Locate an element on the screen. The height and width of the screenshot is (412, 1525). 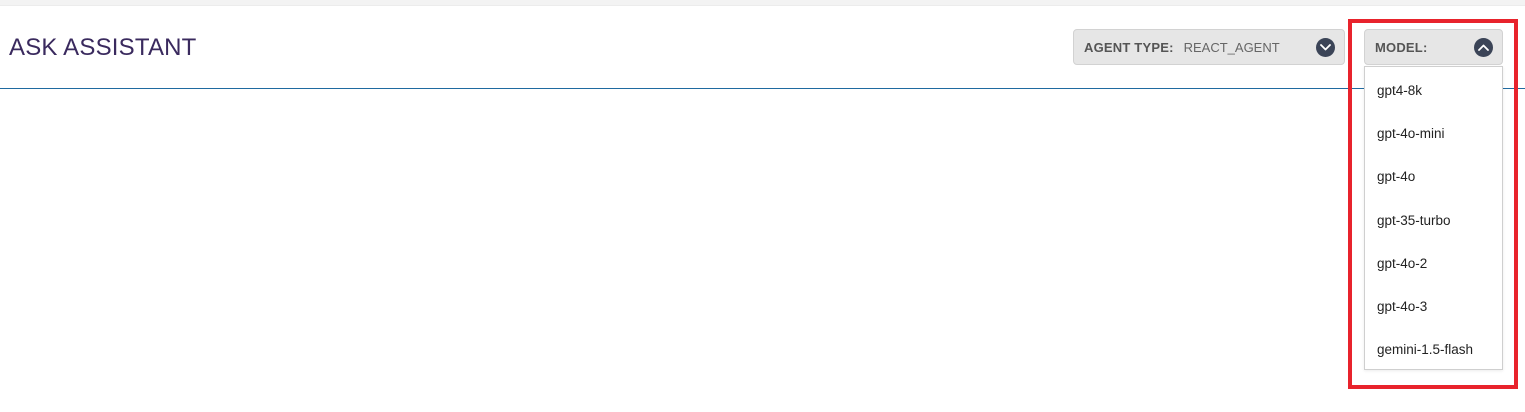
header-divider is located at coordinates (762, 88).